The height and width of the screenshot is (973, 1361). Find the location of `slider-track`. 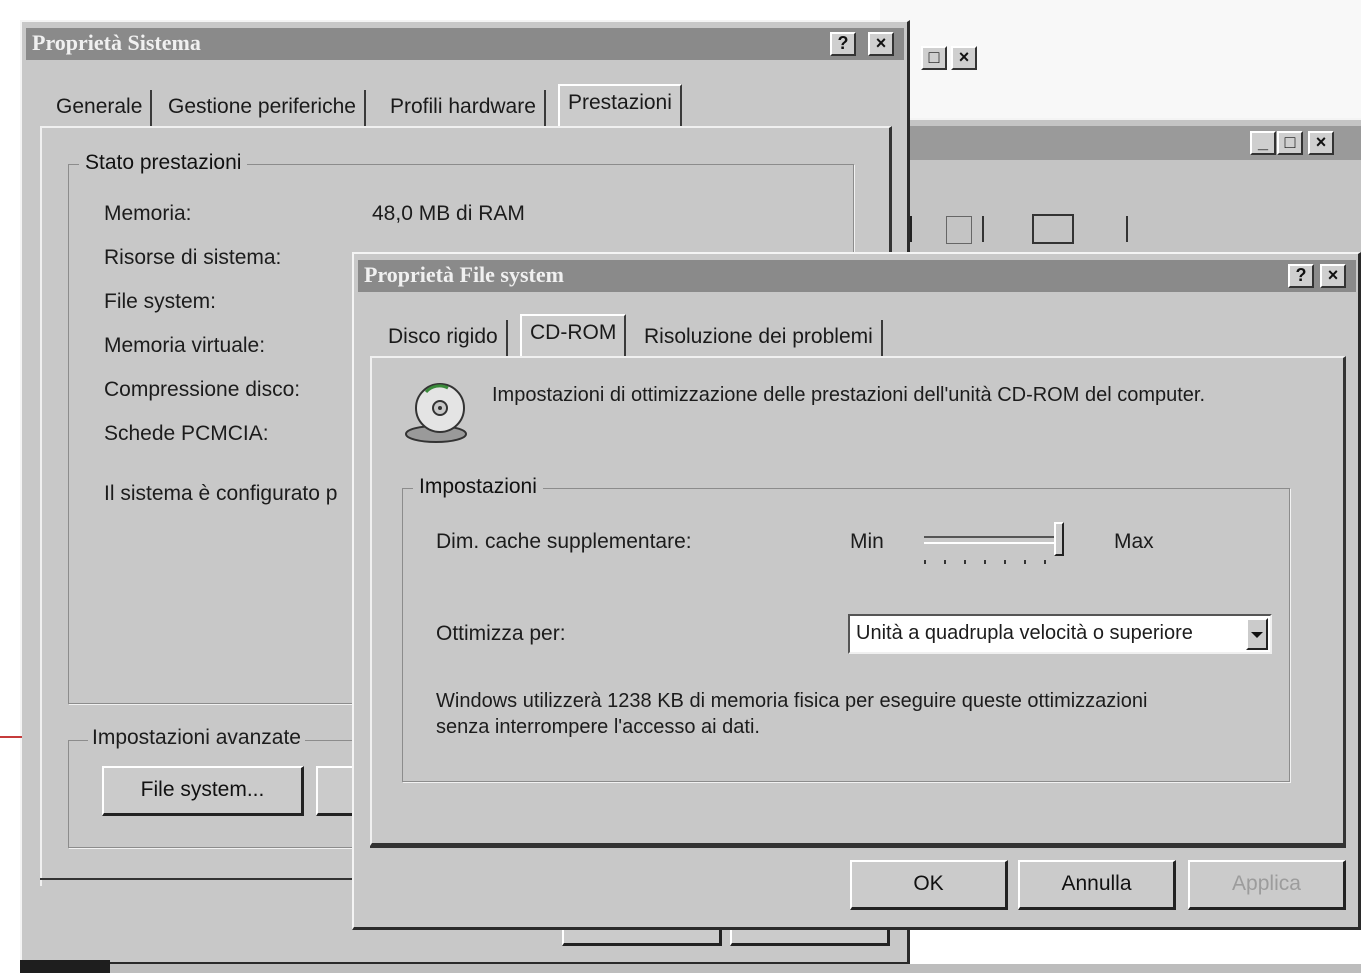

slider-track is located at coordinates (994, 540).